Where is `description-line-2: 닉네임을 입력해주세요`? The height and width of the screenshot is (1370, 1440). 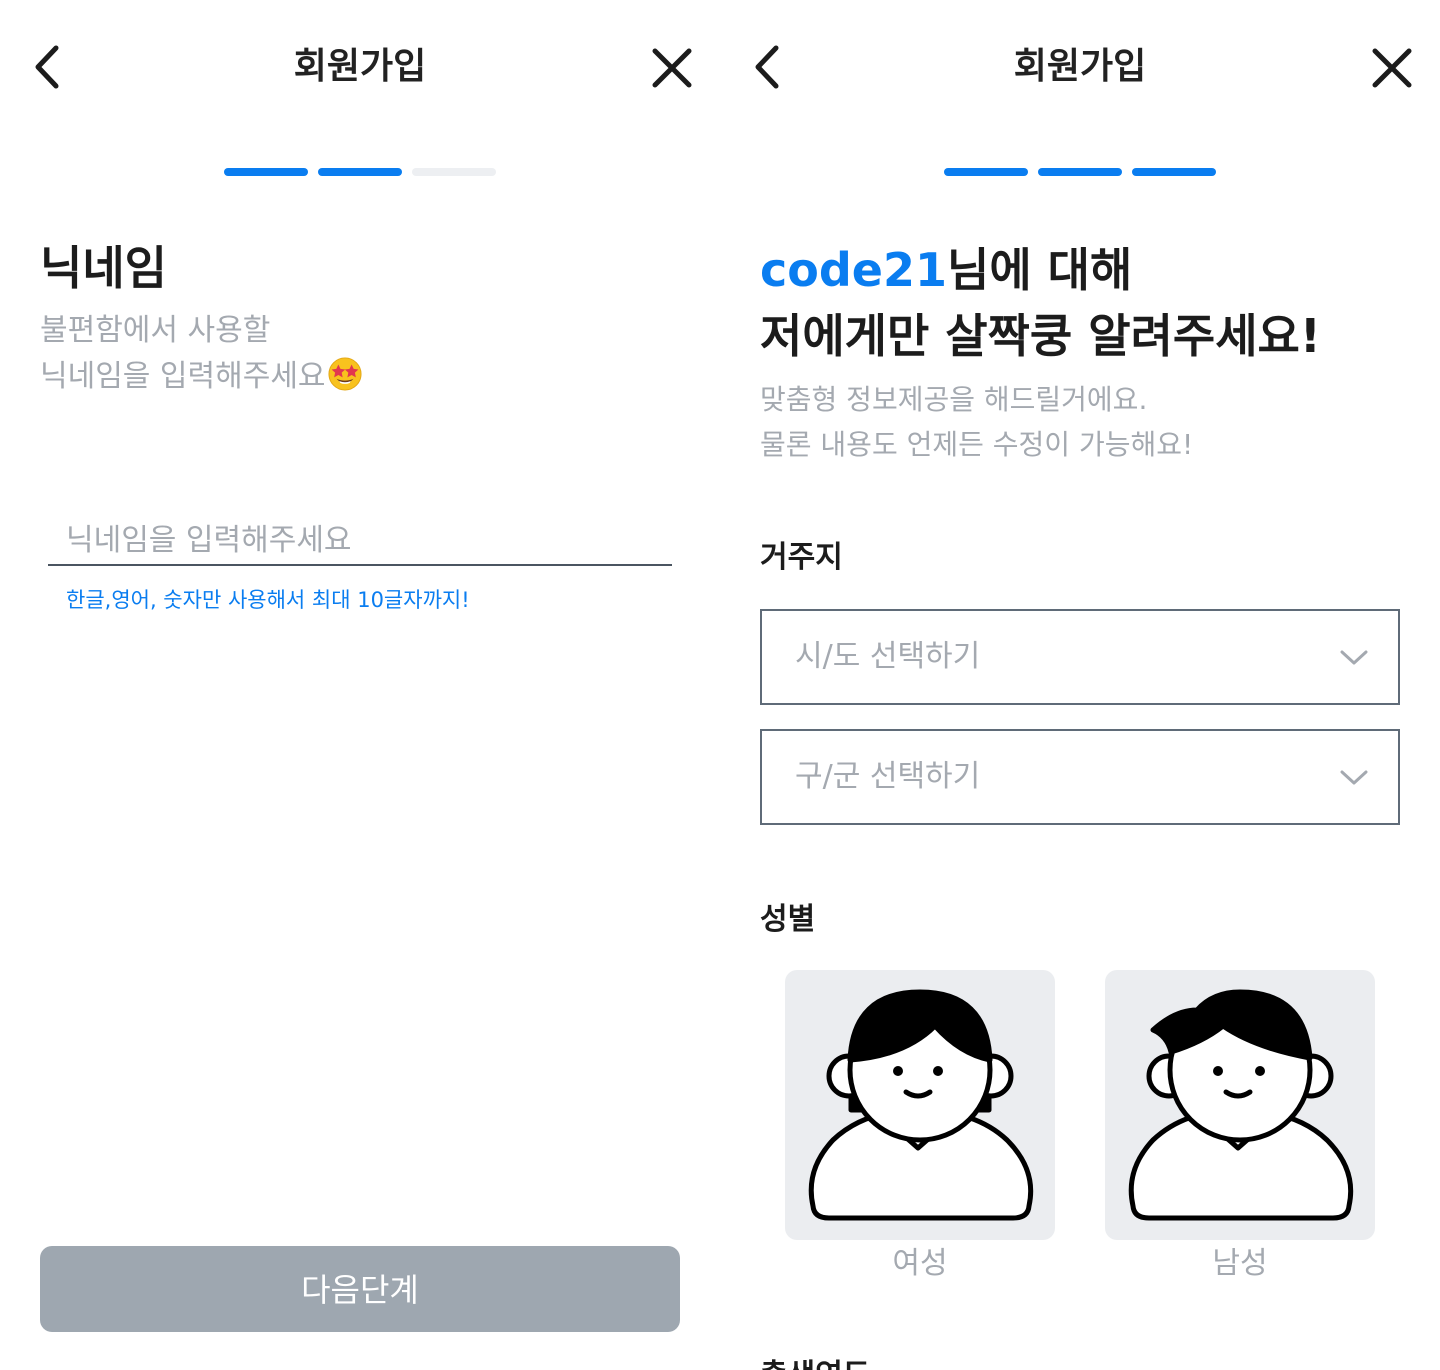 description-line-2: 닉네임을 입력해주세요 is located at coordinates (201, 377).